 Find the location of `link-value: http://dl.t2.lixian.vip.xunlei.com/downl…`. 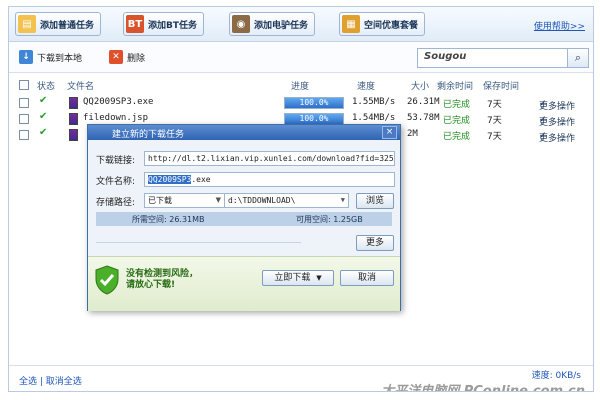

link-value: http://dl.t2.lixian.vip.xunlei.com/downl… is located at coordinates (271, 158).